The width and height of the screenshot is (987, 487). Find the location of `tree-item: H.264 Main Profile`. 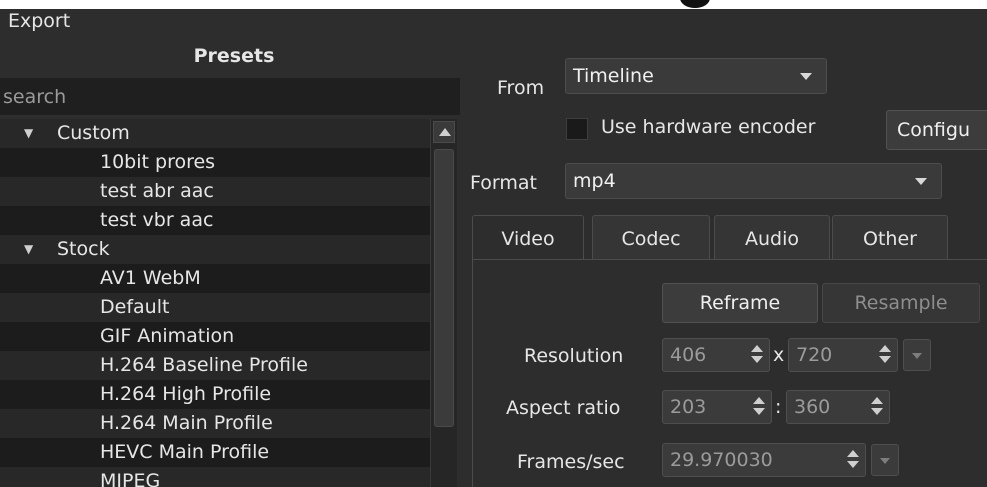

tree-item: H.264 Main Profile is located at coordinates (215, 423).